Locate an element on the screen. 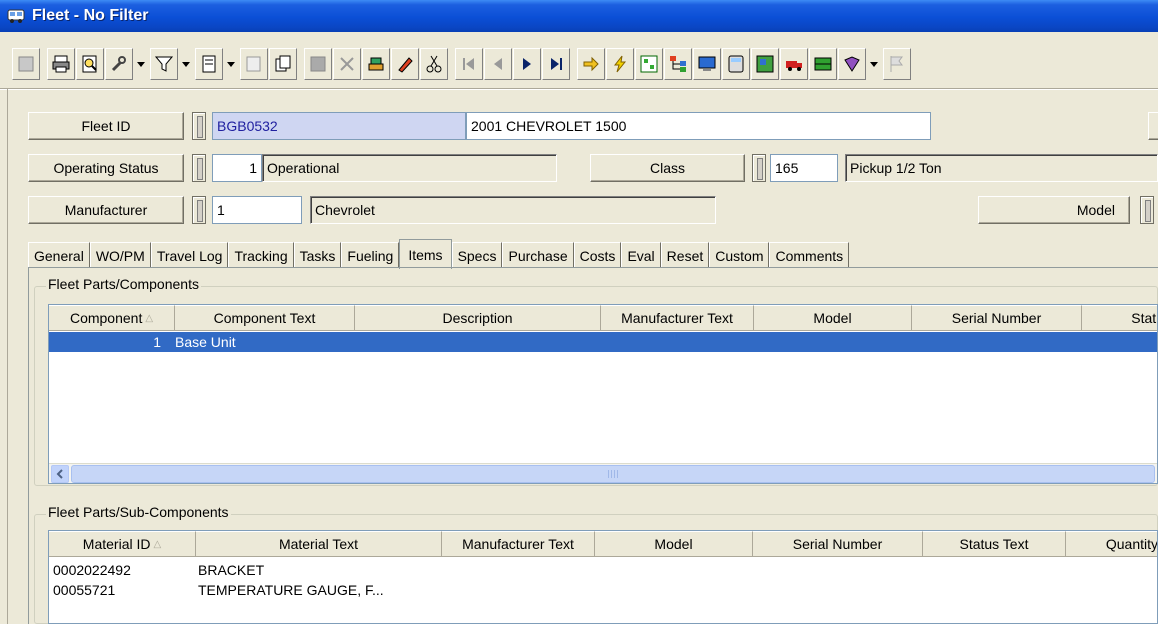  bus-icon is located at coordinates (17, 16).